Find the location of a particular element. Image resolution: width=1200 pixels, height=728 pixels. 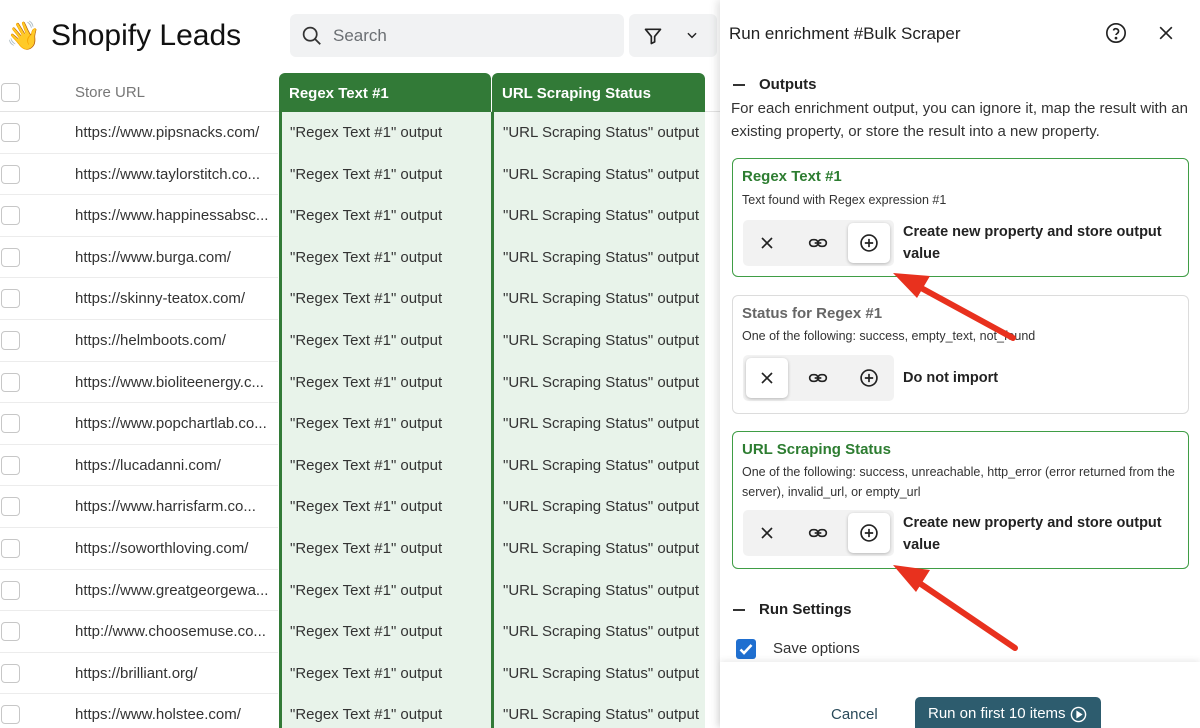

link-icon is located at coordinates (818, 378).